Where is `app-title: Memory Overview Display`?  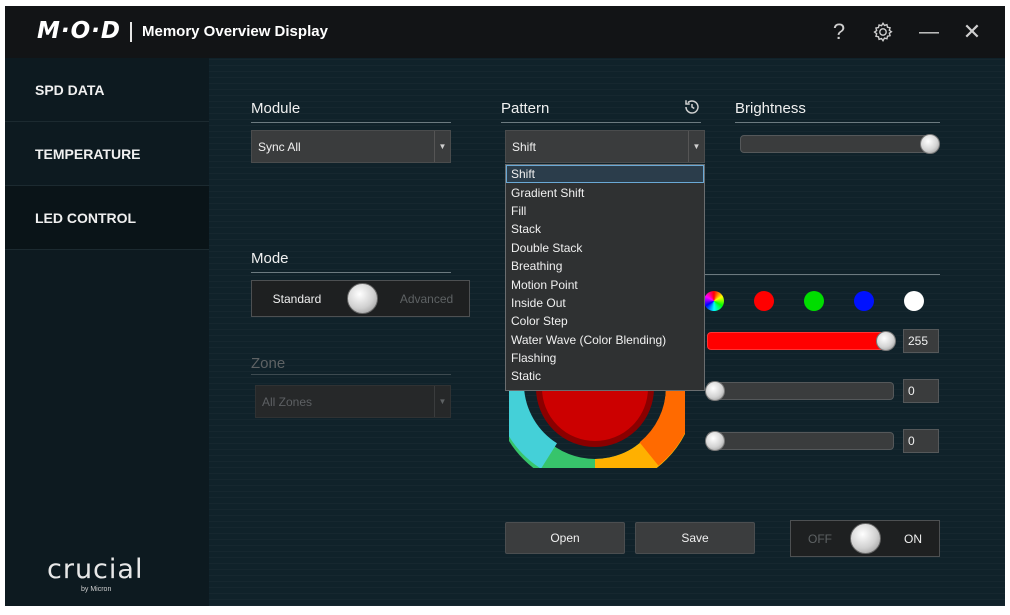 app-title: Memory Overview Display is located at coordinates (235, 31).